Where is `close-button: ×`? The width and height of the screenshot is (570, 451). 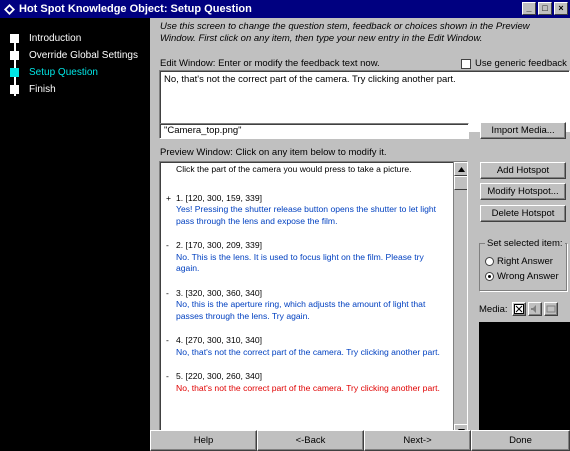
close-button: × is located at coordinates (561, 8).